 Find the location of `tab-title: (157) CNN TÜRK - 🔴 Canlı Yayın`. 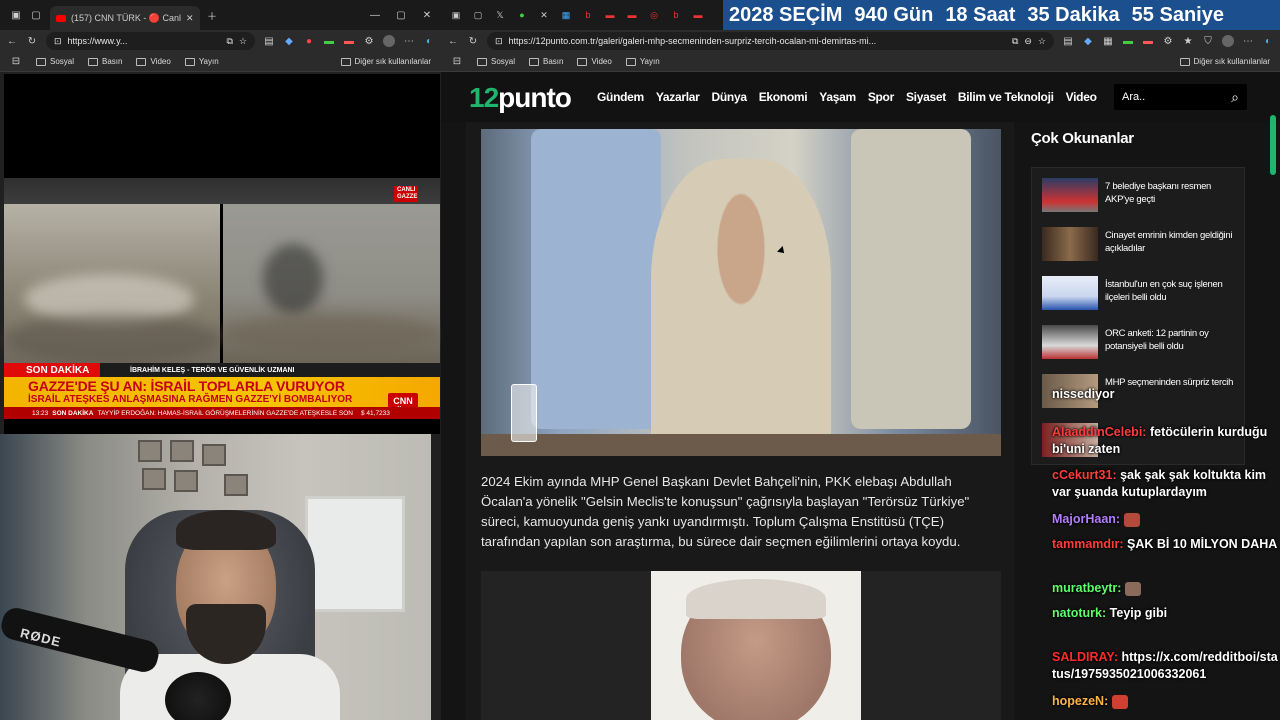

tab-title: (157) CNN TÜRK - 🔴 Canlı Yayın is located at coordinates (126, 17).